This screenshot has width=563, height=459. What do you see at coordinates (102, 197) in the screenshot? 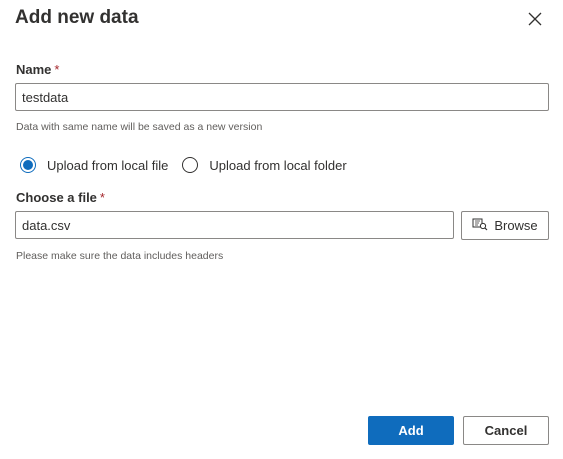
I see `file-required-marker: *` at bounding box center [102, 197].